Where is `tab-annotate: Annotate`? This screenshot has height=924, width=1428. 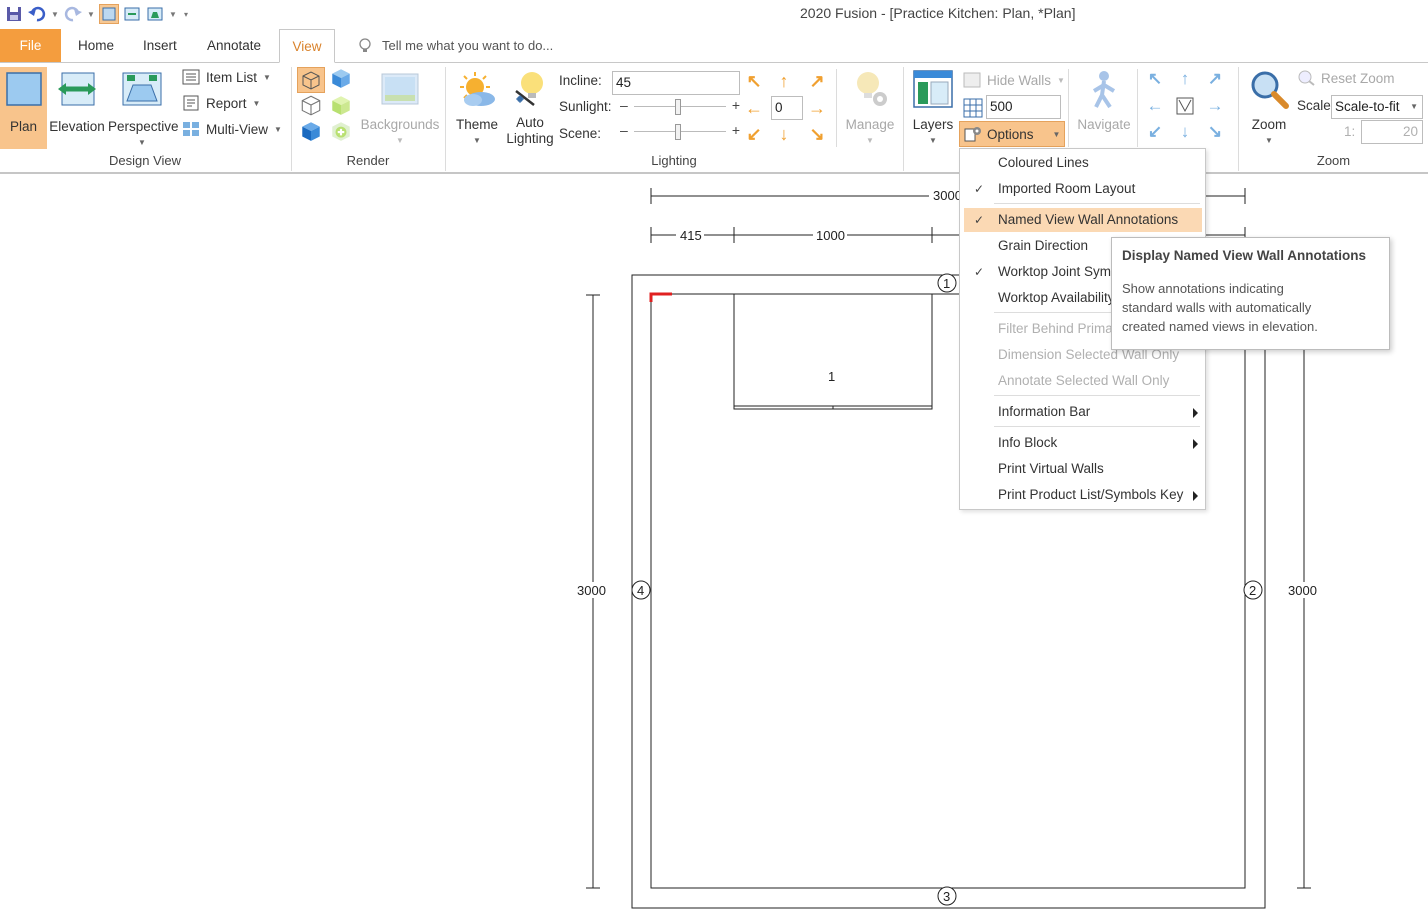 tab-annotate: Annotate is located at coordinates (234, 45).